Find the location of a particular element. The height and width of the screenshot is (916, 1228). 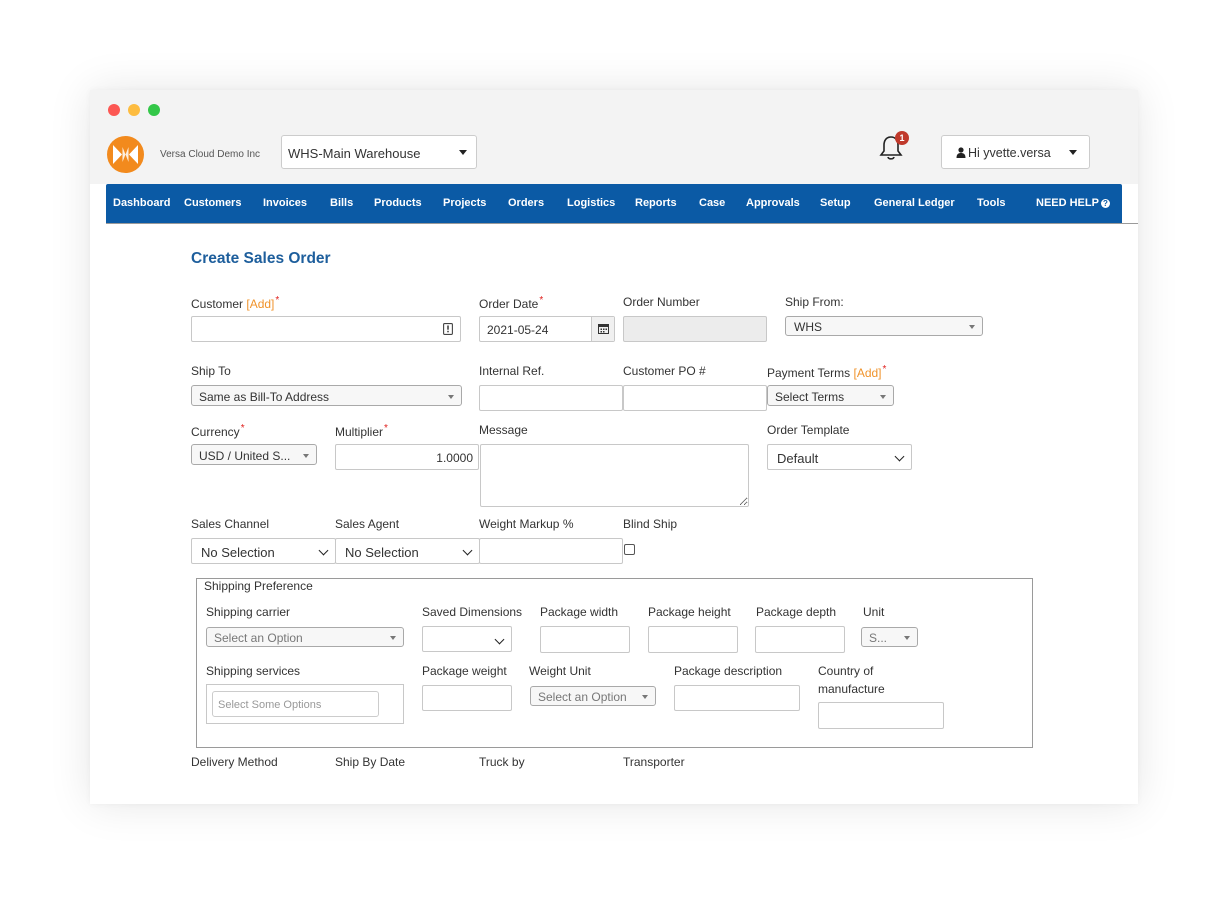

date-picker-button is located at coordinates (602, 329).